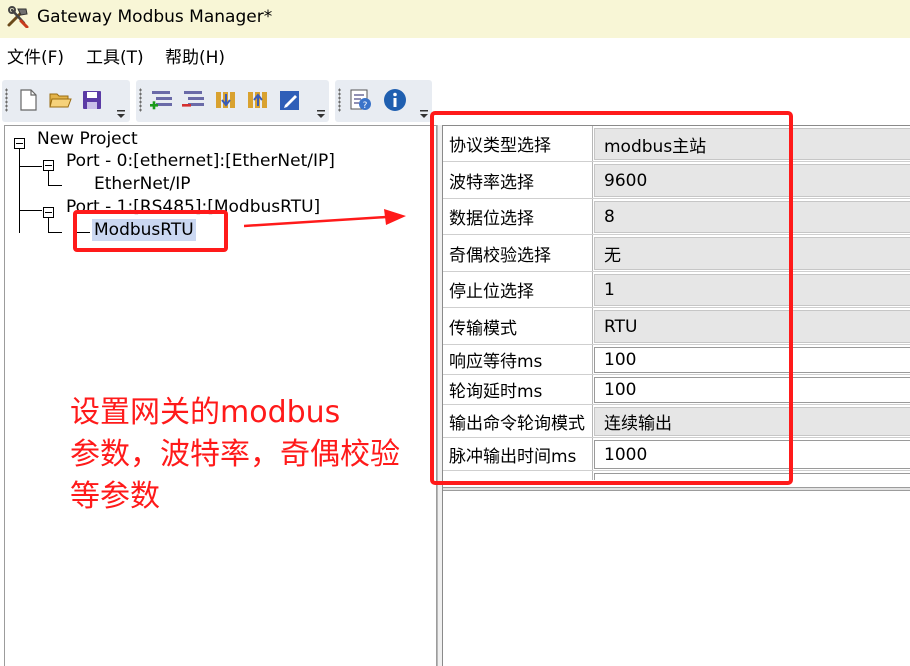 The image size is (910, 666). Describe the element at coordinates (290, 100) in the screenshot. I see `edit-config-icon` at that location.